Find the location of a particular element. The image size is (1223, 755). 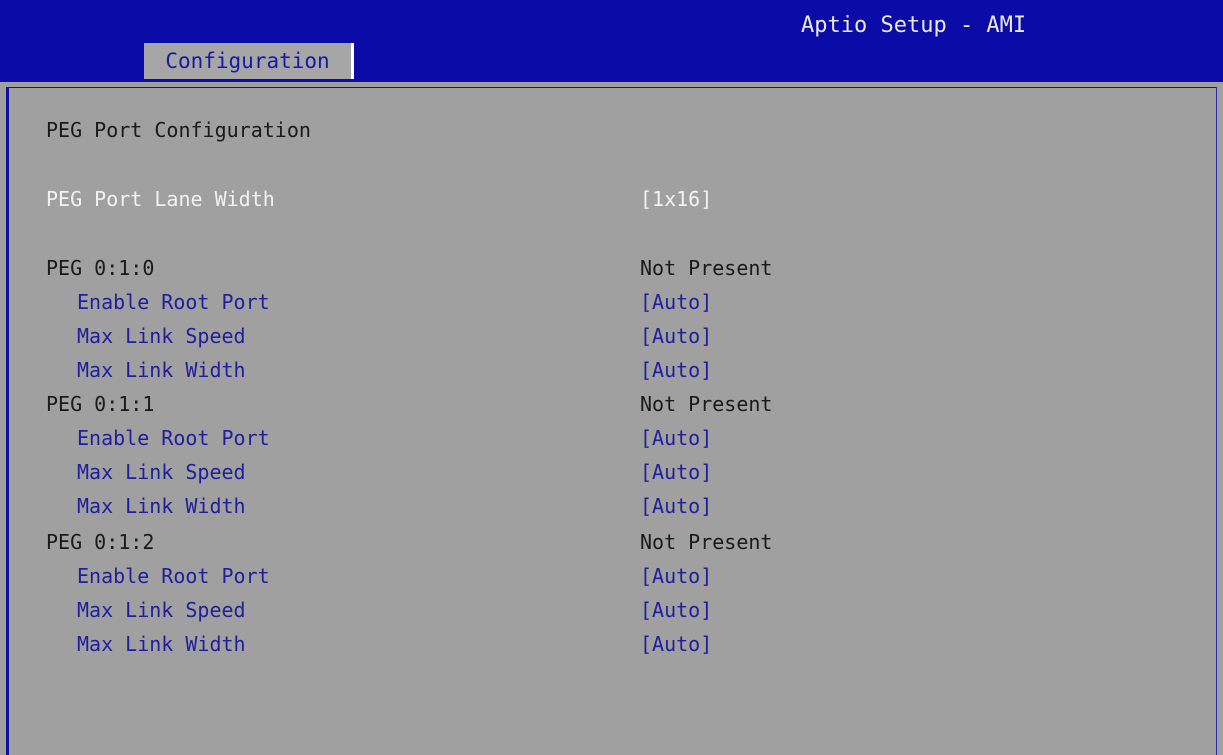

port-0-enable-root-port-value: [Auto] is located at coordinates (676, 302).